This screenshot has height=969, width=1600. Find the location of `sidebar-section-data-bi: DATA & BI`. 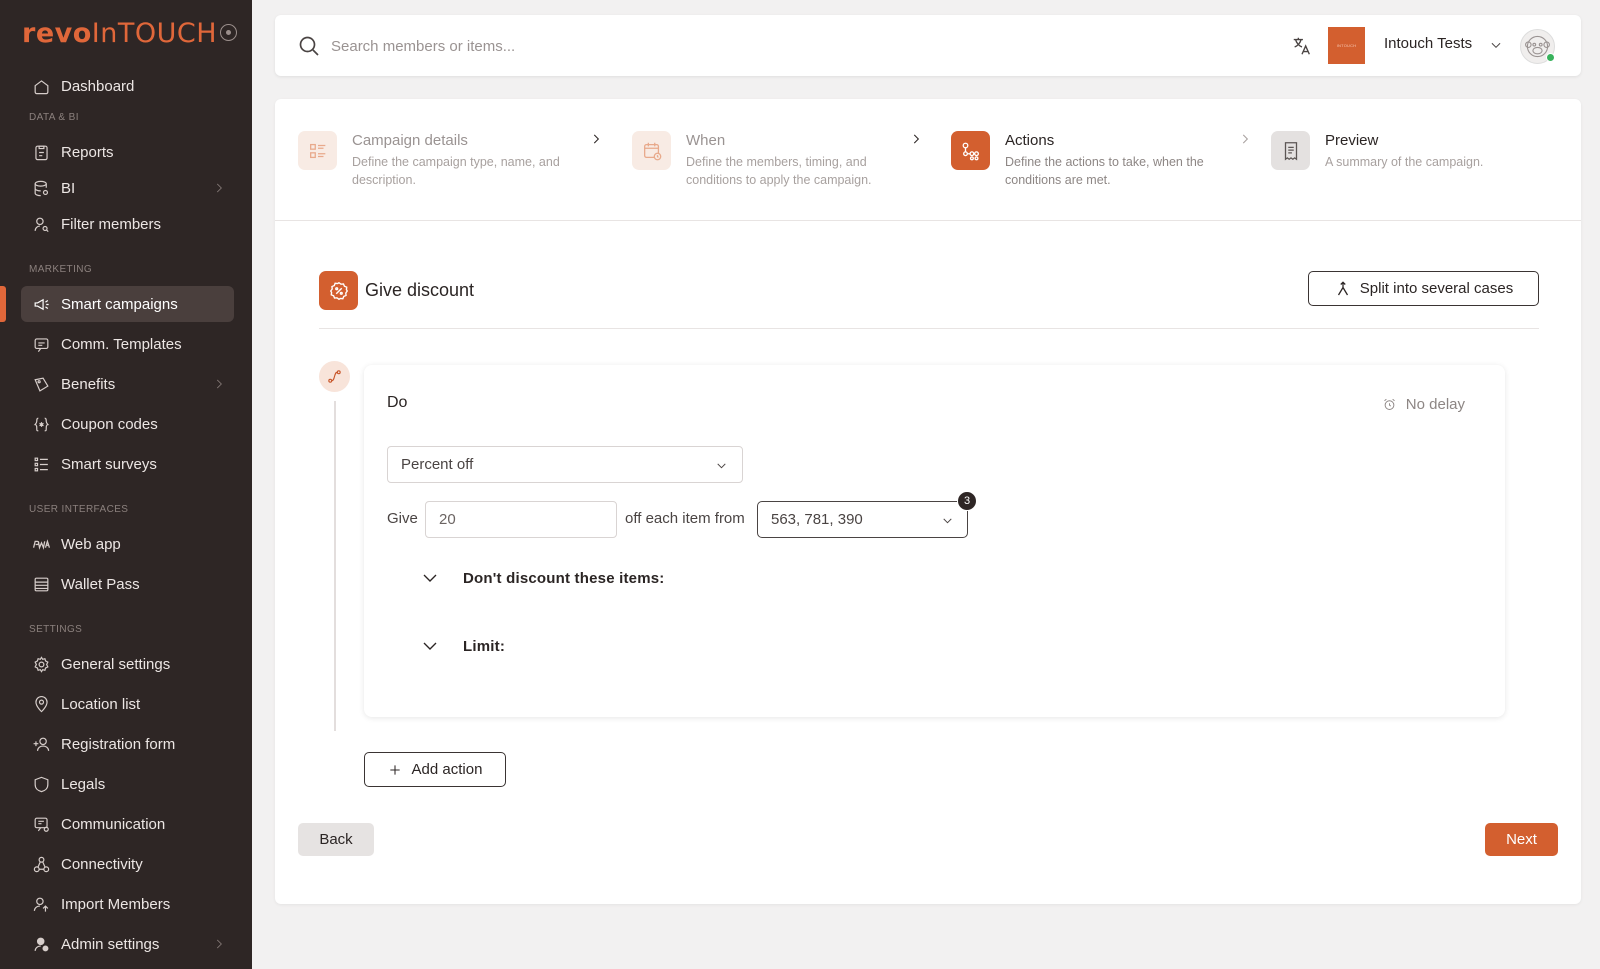

sidebar-section-data-bi: DATA & BI is located at coordinates (54, 117).